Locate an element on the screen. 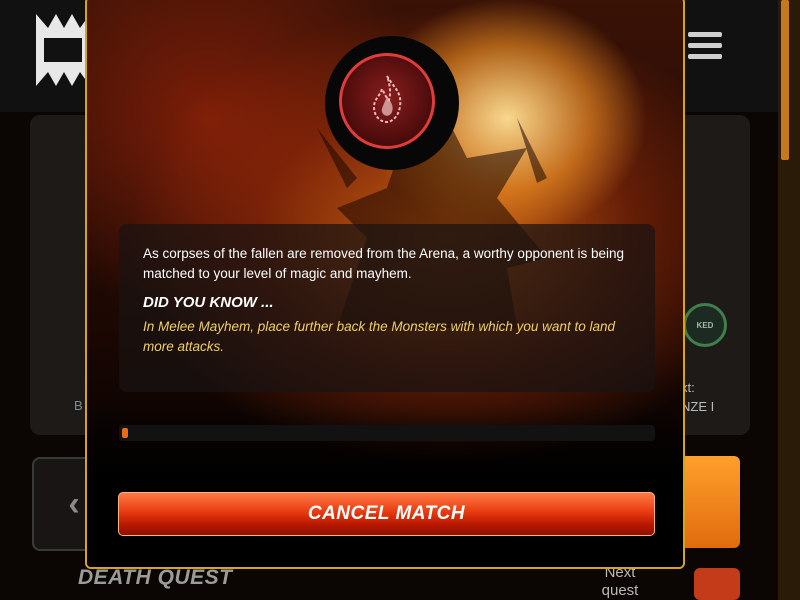 This screenshot has height=600, width=800. progress-fill is located at coordinates (125, 433).